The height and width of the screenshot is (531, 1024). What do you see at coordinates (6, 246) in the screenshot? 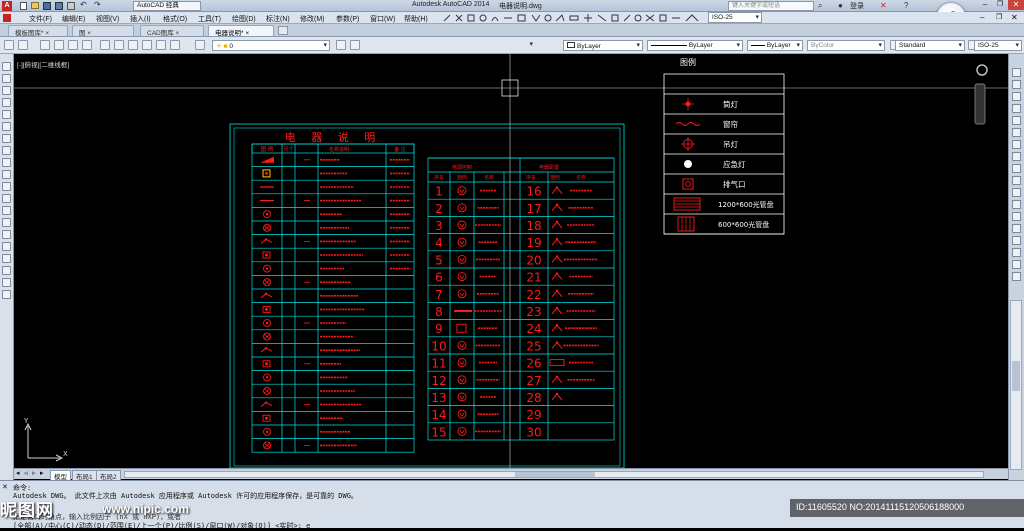
I see `gradient-icon` at bounding box center [6, 246].